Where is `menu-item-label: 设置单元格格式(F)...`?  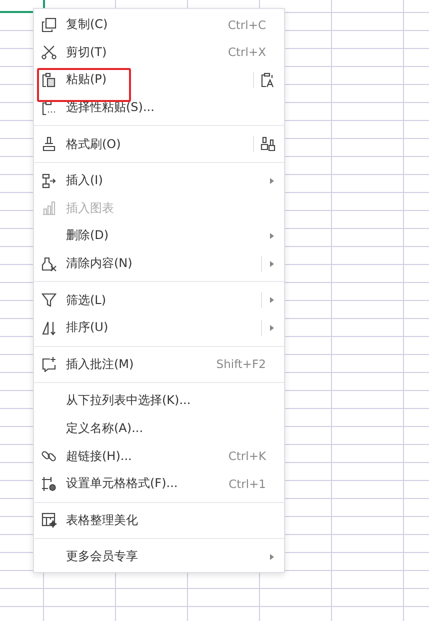 menu-item-label: 设置单元格格式(F)... is located at coordinates (122, 483).